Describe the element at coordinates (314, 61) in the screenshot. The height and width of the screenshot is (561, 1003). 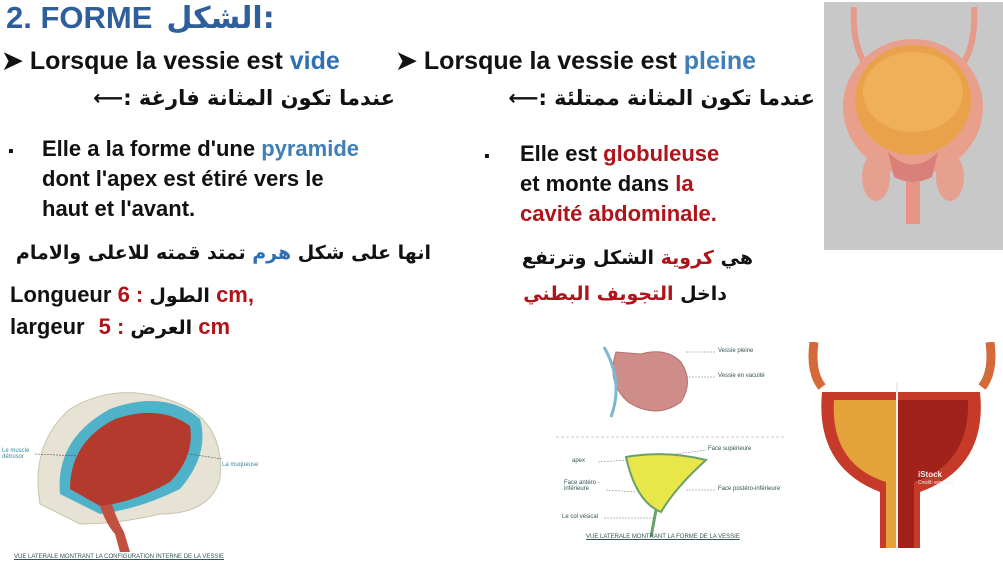
I see `left-heading-keyword: vide` at that location.